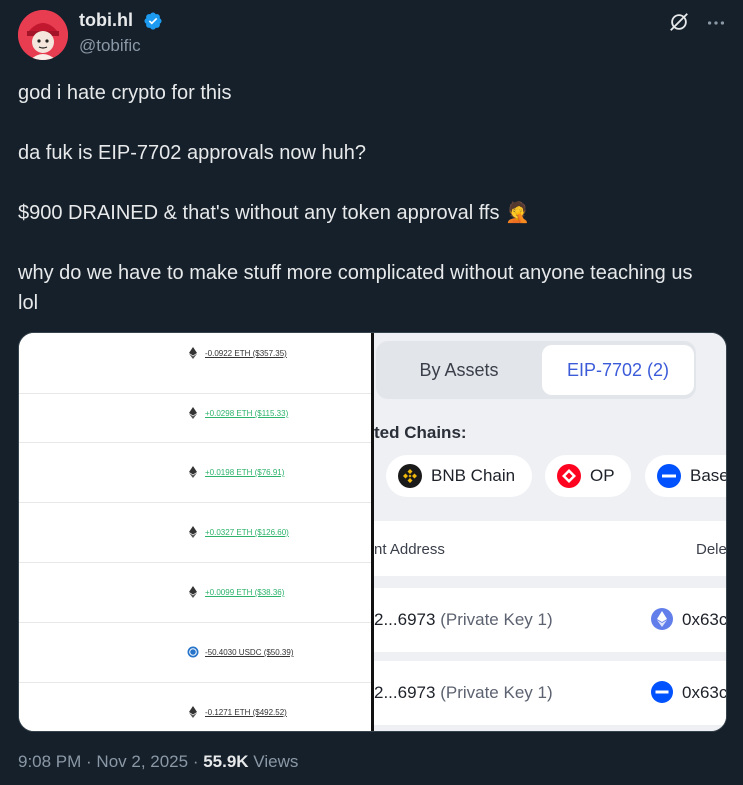 This screenshot has height=785, width=743. I want to click on views-label: Views, so click(273, 761).